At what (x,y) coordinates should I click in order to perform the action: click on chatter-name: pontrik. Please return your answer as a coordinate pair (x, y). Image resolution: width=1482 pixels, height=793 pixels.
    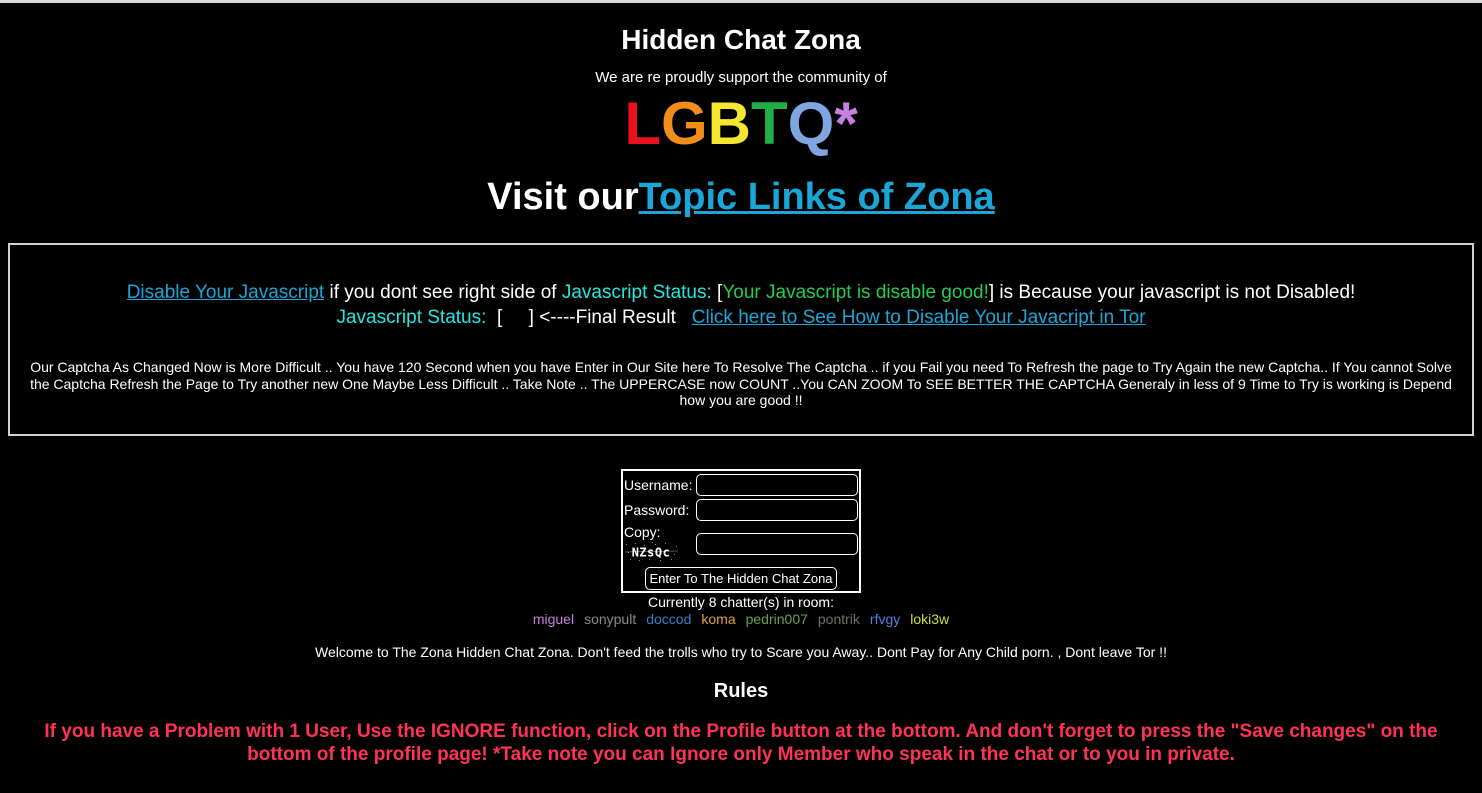
    Looking at the image, I should click on (839, 619).